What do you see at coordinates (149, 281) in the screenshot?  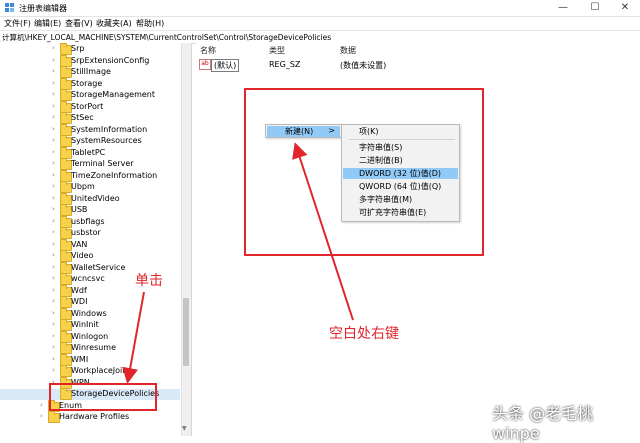 I see `click-annotation: 单击` at bounding box center [149, 281].